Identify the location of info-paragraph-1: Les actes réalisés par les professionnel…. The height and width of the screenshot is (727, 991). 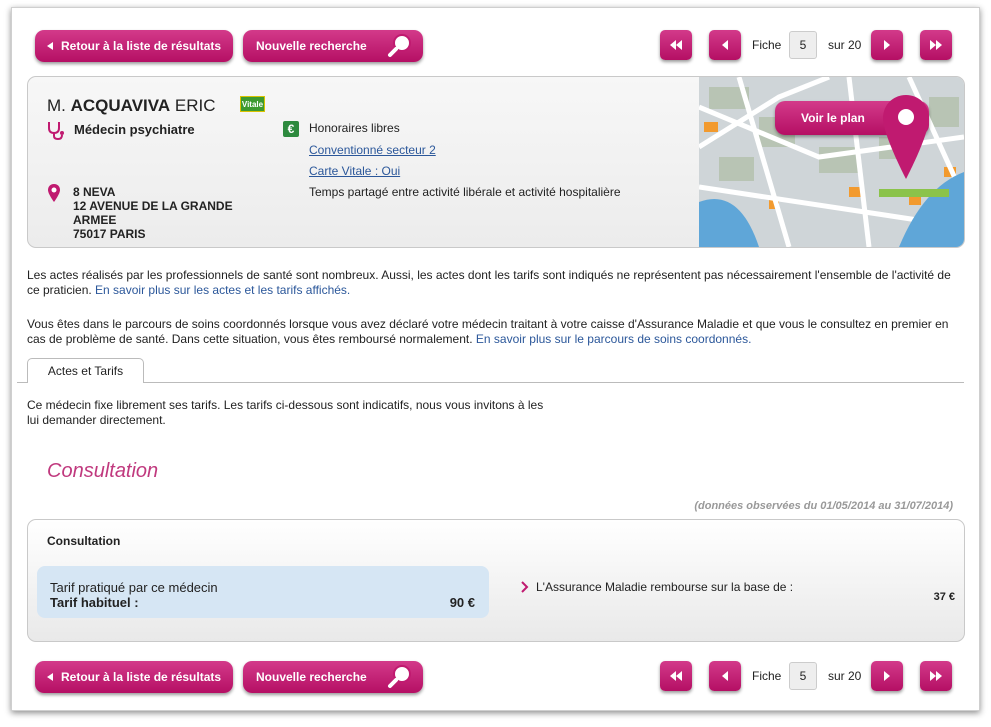
(489, 282).